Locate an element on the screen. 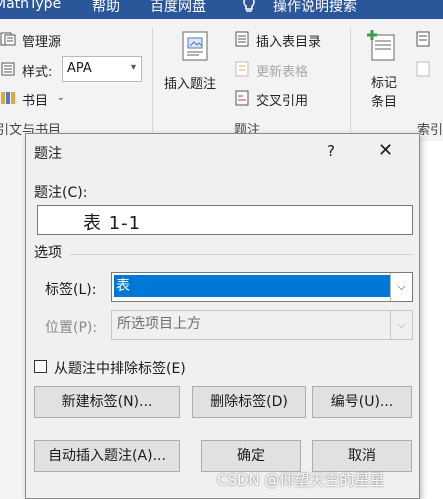 The height and width of the screenshot is (499, 443). insert-caption-icon is located at coordinates (195, 48).